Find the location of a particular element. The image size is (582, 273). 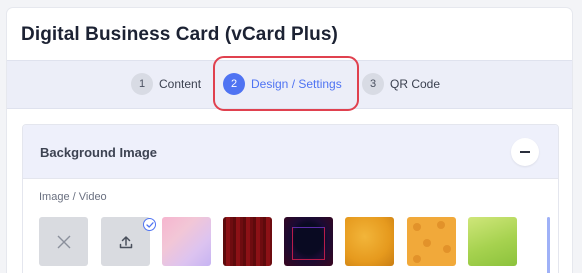

step-qr-code: 3 QR Code is located at coordinates (401, 84).